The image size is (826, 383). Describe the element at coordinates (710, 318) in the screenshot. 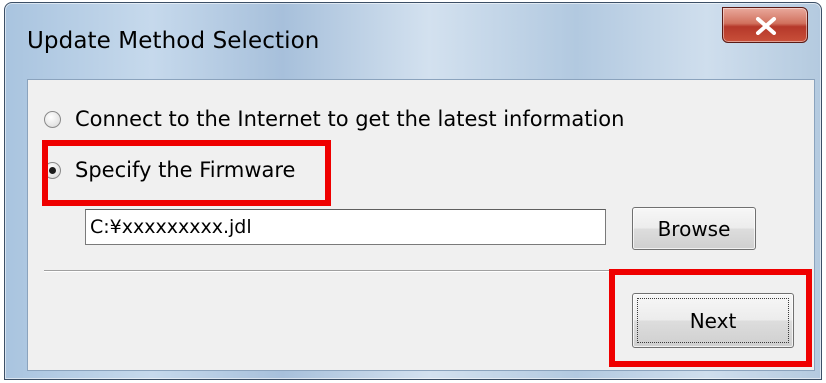

I see `highlight-box-next-button` at that location.